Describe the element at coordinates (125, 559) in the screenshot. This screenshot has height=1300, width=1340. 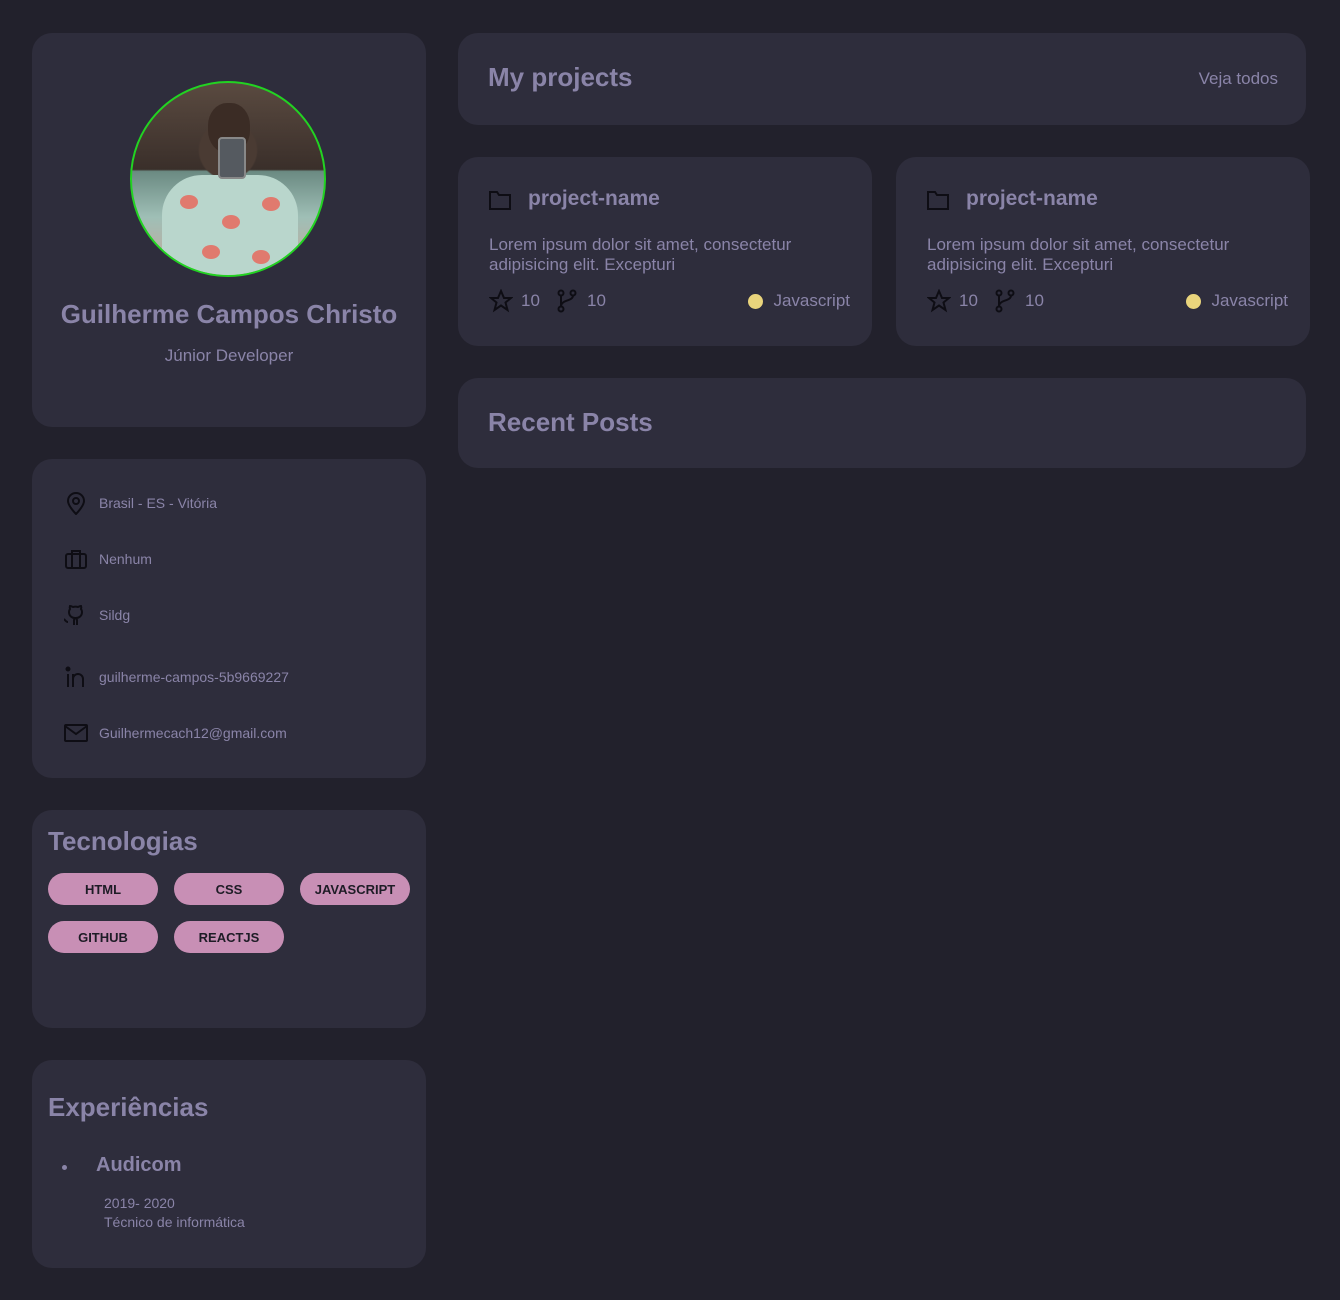
I see `company-text: Nenhum` at that location.